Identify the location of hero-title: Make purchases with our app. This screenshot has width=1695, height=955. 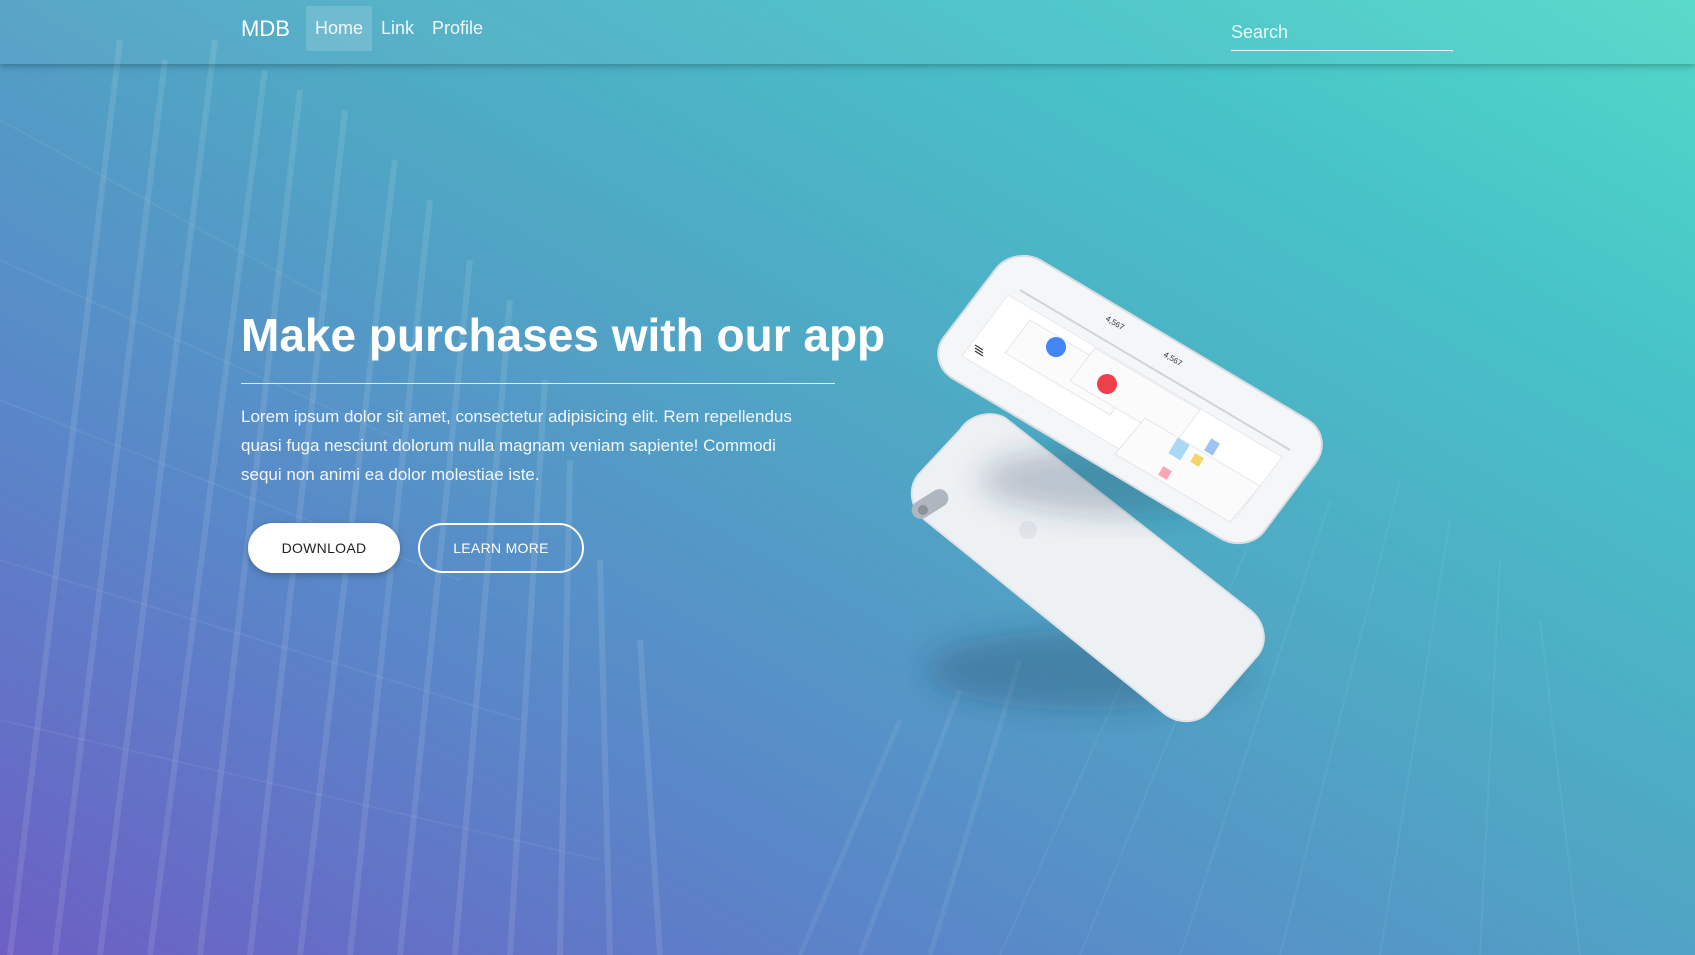
(563, 335).